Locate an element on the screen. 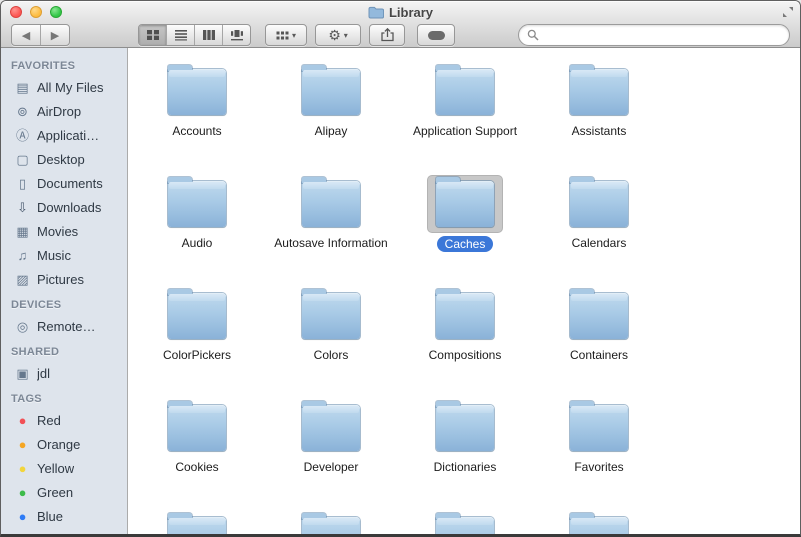  sidebar-item-movies: ▦ Movies is located at coordinates (64, 231).